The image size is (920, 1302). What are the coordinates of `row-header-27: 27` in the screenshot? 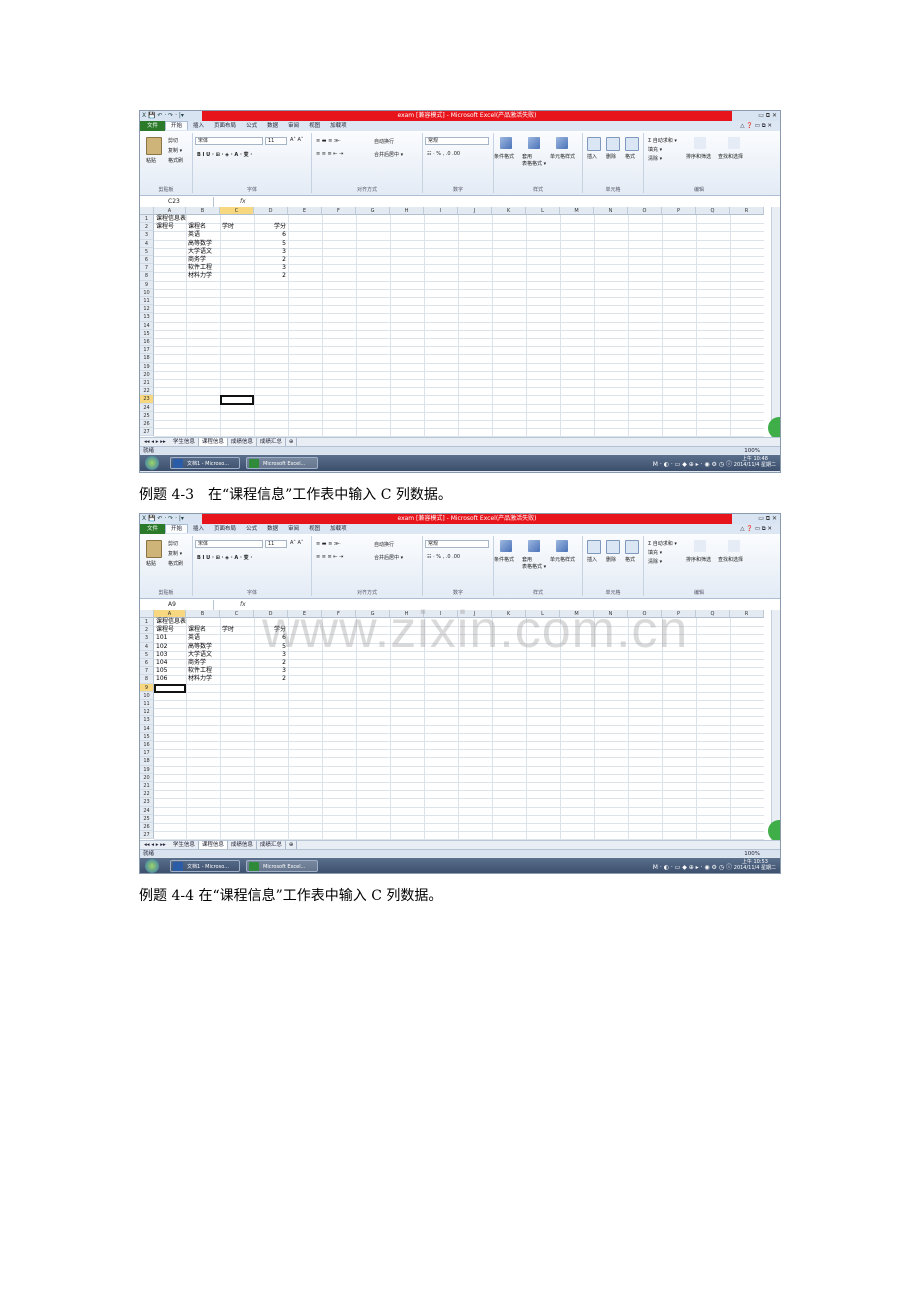 It's located at (147, 432).